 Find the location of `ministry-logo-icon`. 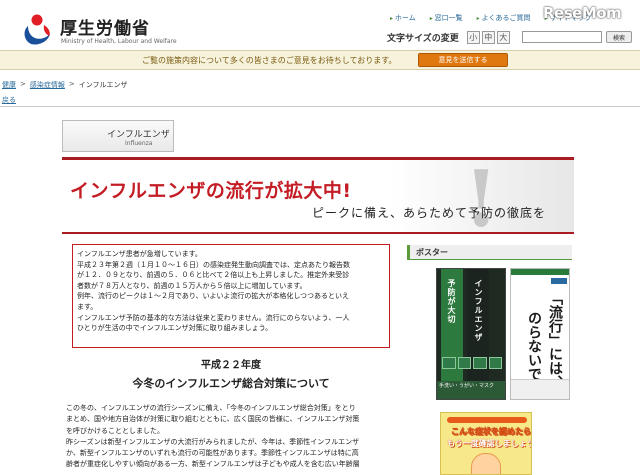

ministry-logo-icon is located at coordinates (37, 29).